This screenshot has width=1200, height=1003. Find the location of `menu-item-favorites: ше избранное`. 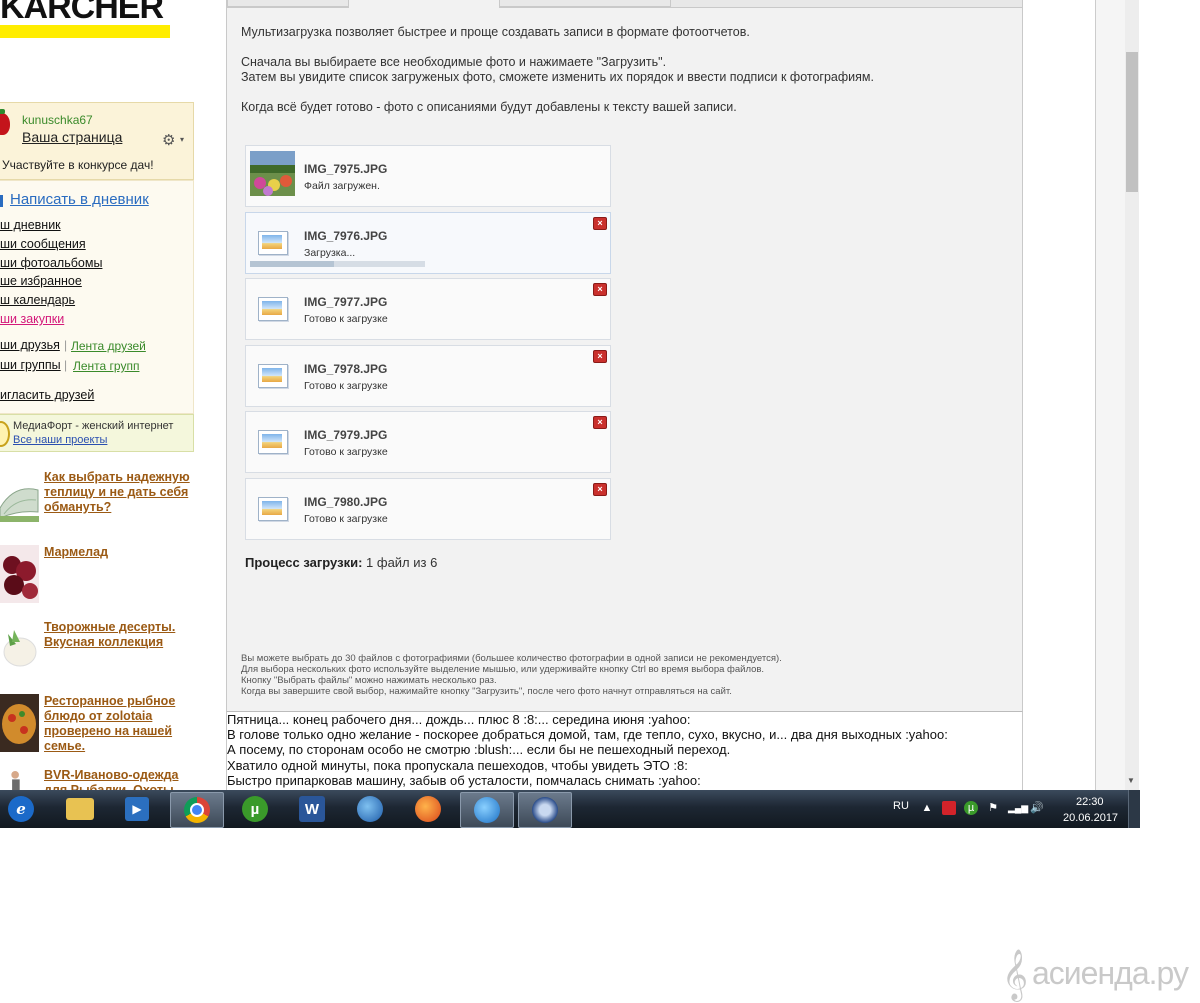

menu-item-favorites: ше избранное is located at coordinates (41, 281).